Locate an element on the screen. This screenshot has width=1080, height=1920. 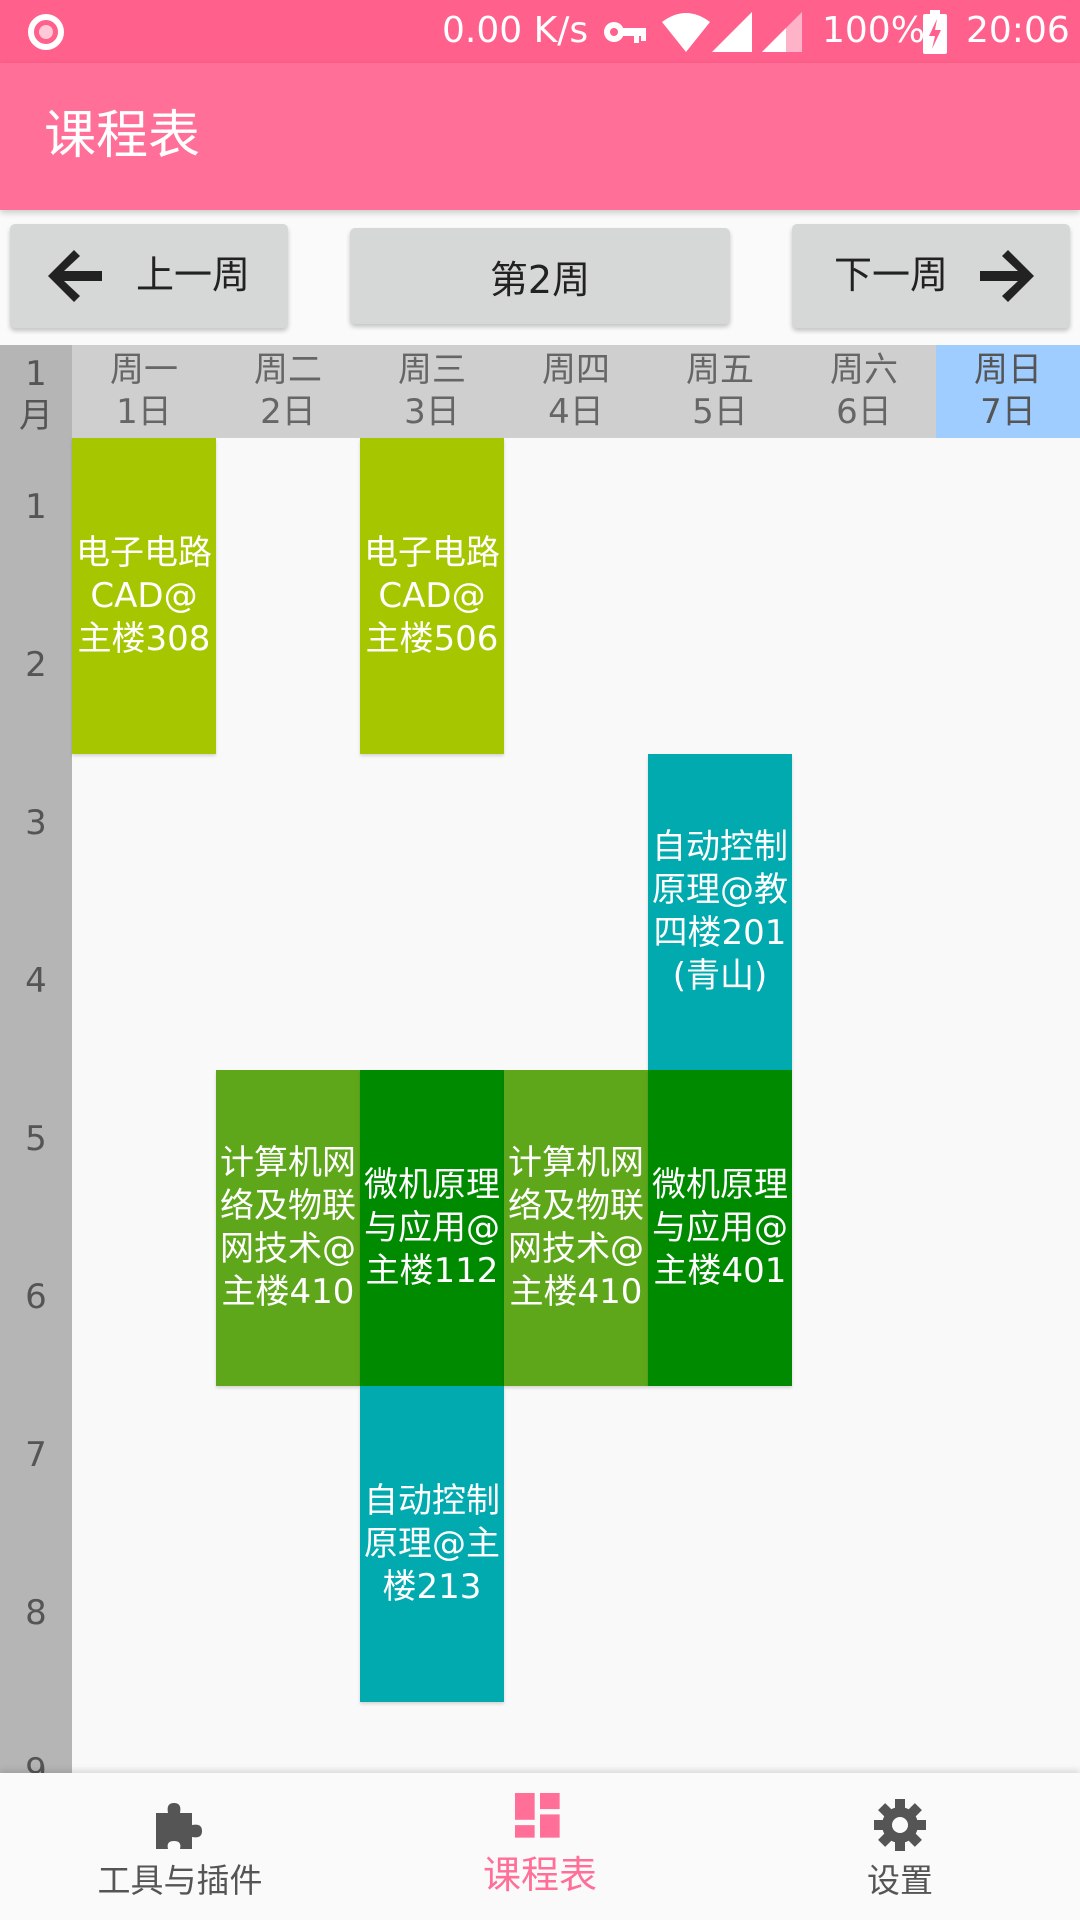
day-weekday: 周日 is located at coordinates (1008, 370).